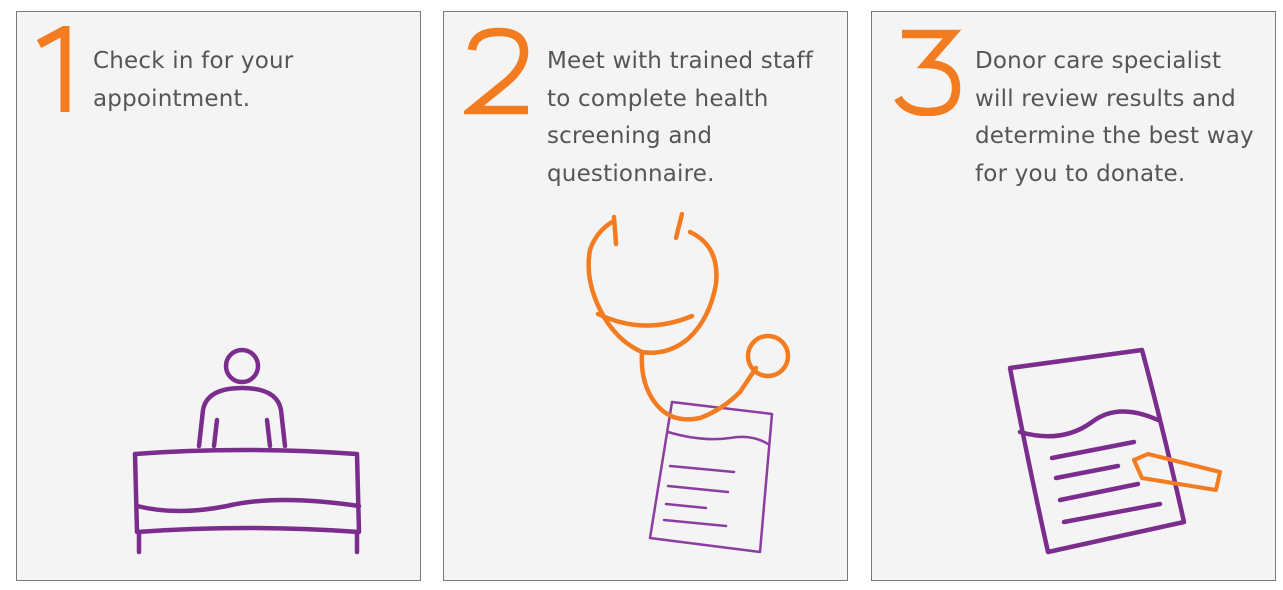 The image size is (1283, 590). What do you see at coordinates (1114, 451) in the screenshot?
I see `document-pencil-icon` at bounding box center [1114, 451].